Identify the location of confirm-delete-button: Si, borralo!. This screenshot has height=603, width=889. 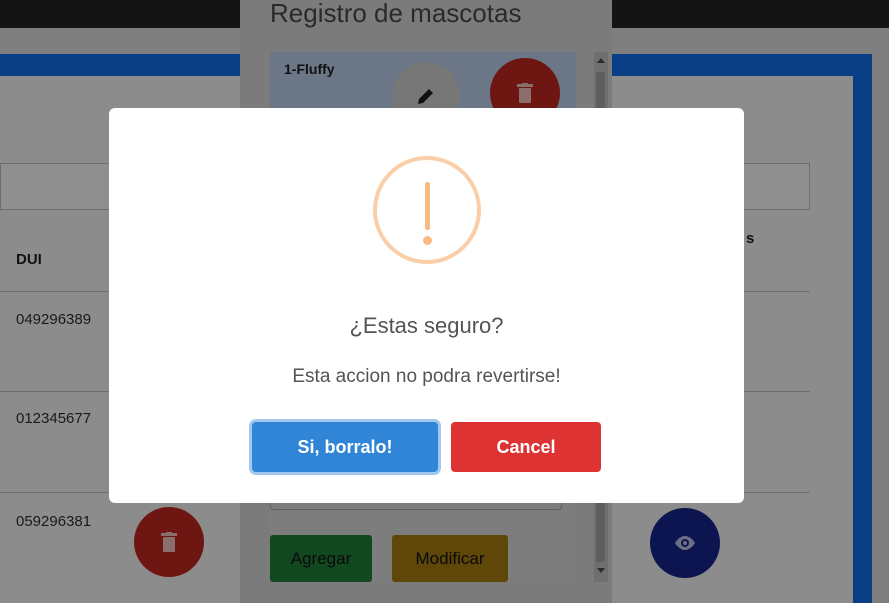
(345, 447).